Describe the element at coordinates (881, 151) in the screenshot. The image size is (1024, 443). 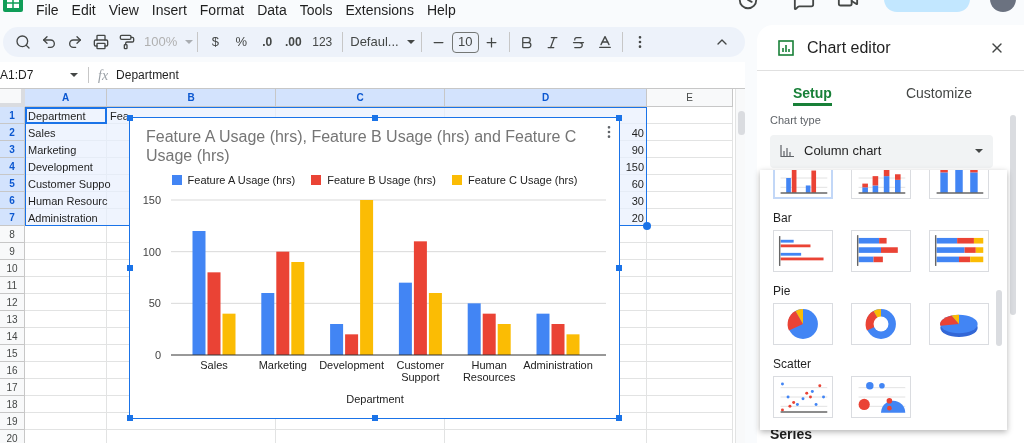
I see `chart-type-dropdown: Column chart` at that location.